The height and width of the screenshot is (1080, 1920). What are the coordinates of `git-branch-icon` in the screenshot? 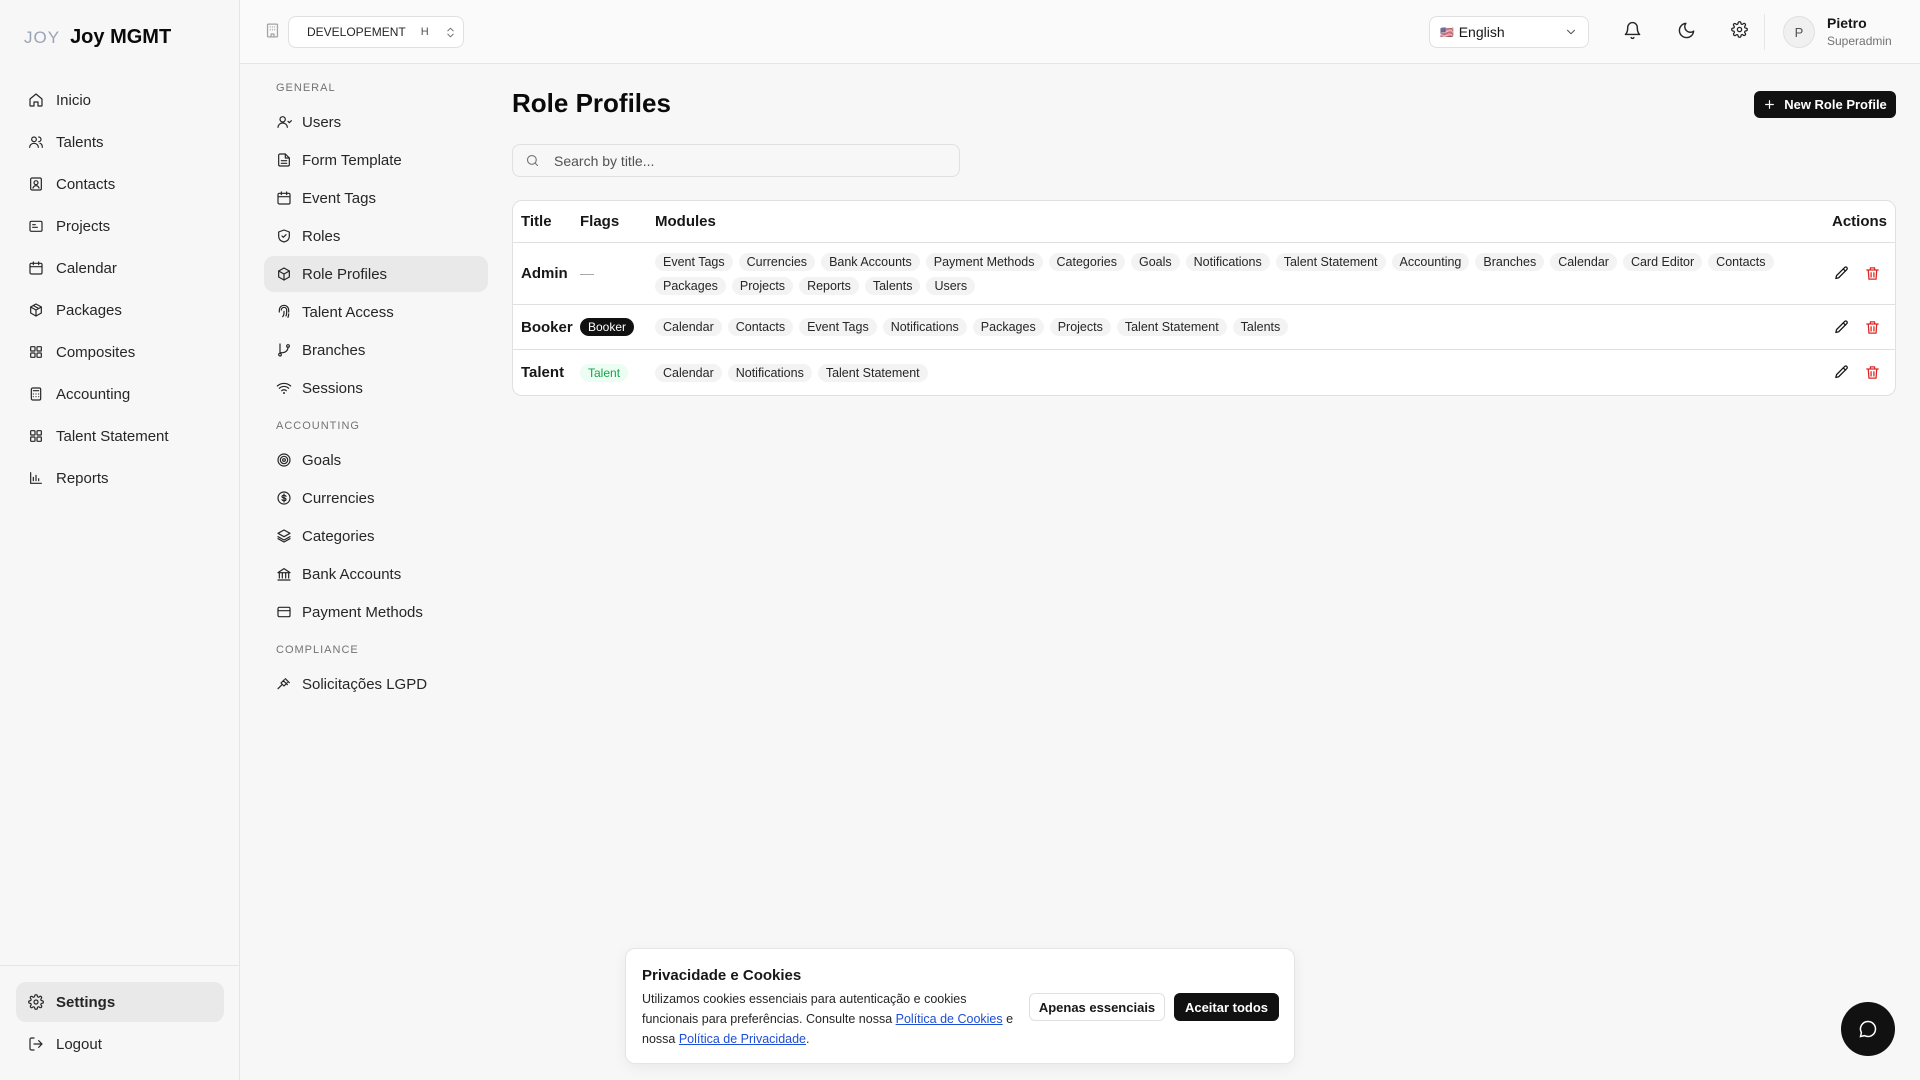 It's located at (284, 350).